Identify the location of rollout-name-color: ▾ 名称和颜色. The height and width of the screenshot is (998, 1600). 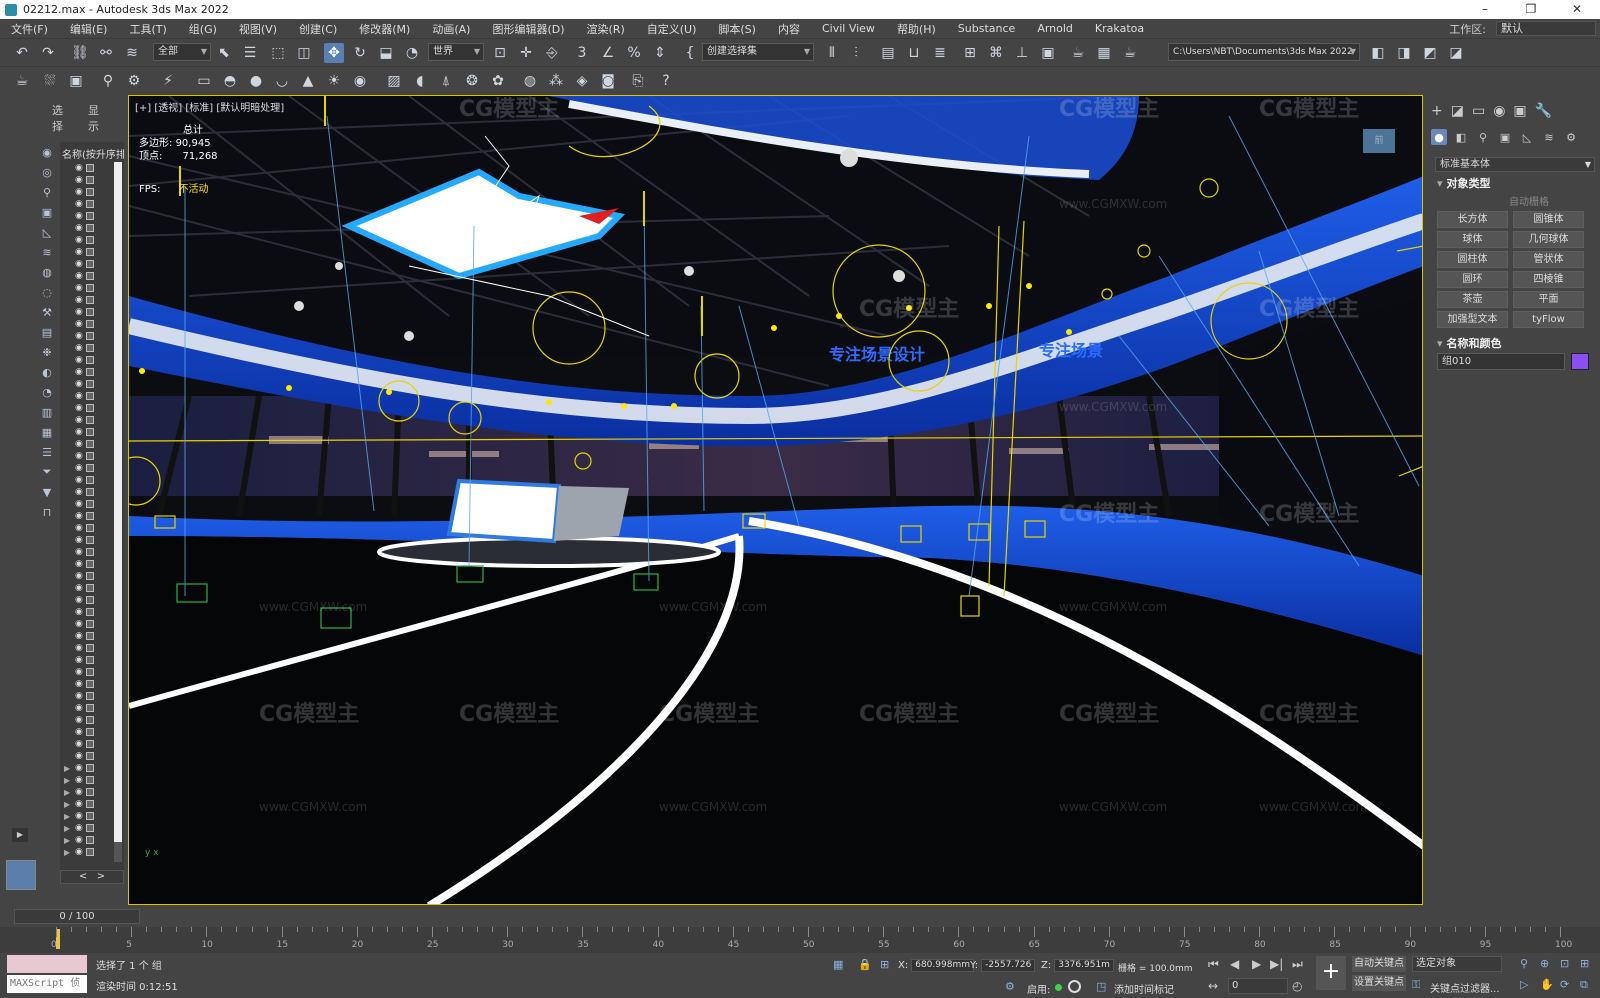
(1469, 343).